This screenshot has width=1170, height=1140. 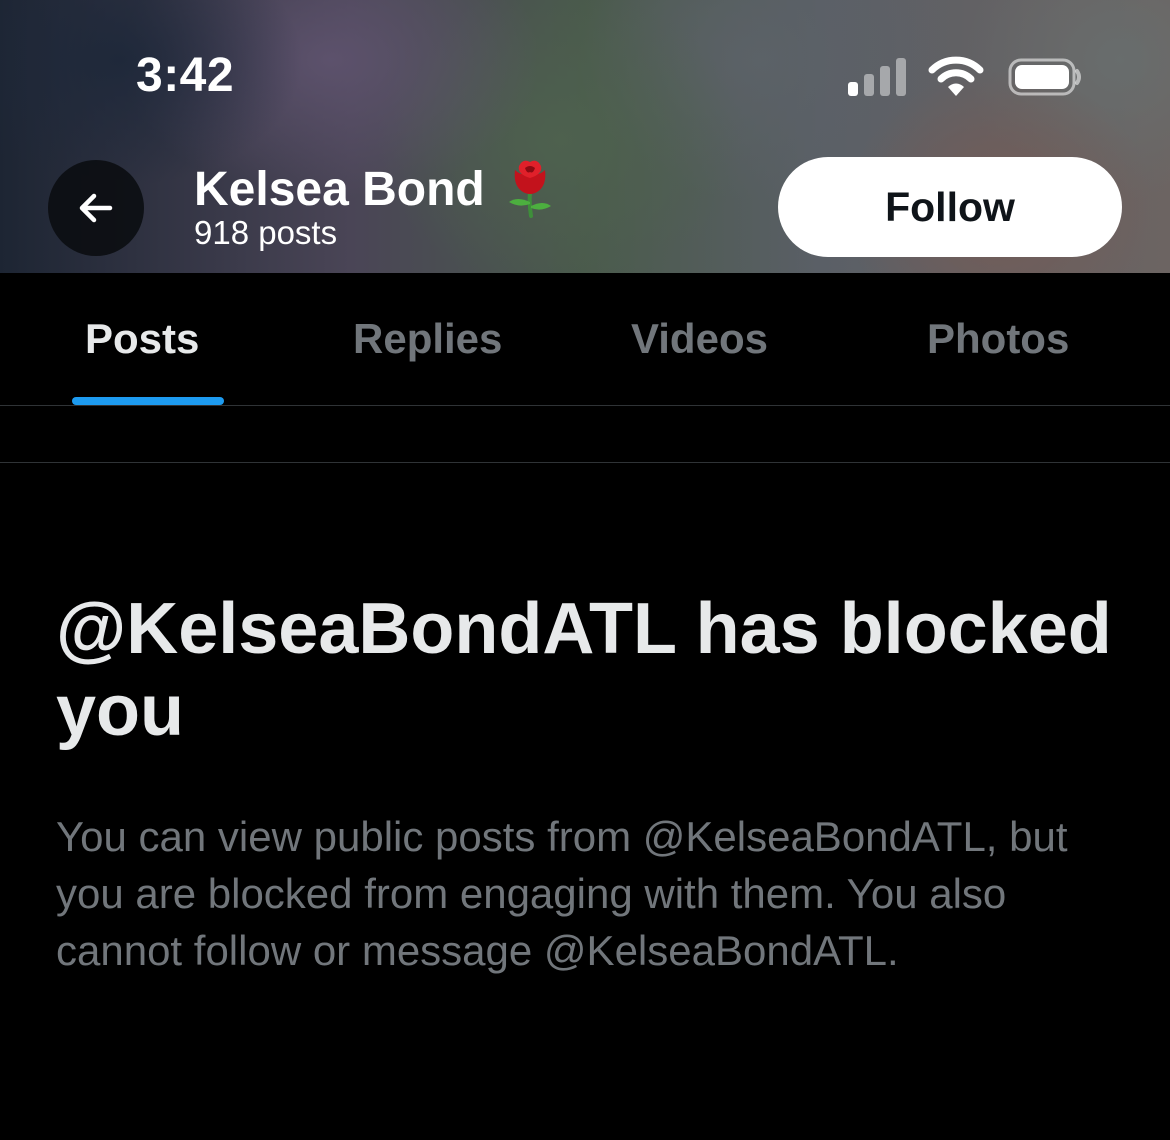 I want to click on arrow-left-icon, so click(x=96, y=208).